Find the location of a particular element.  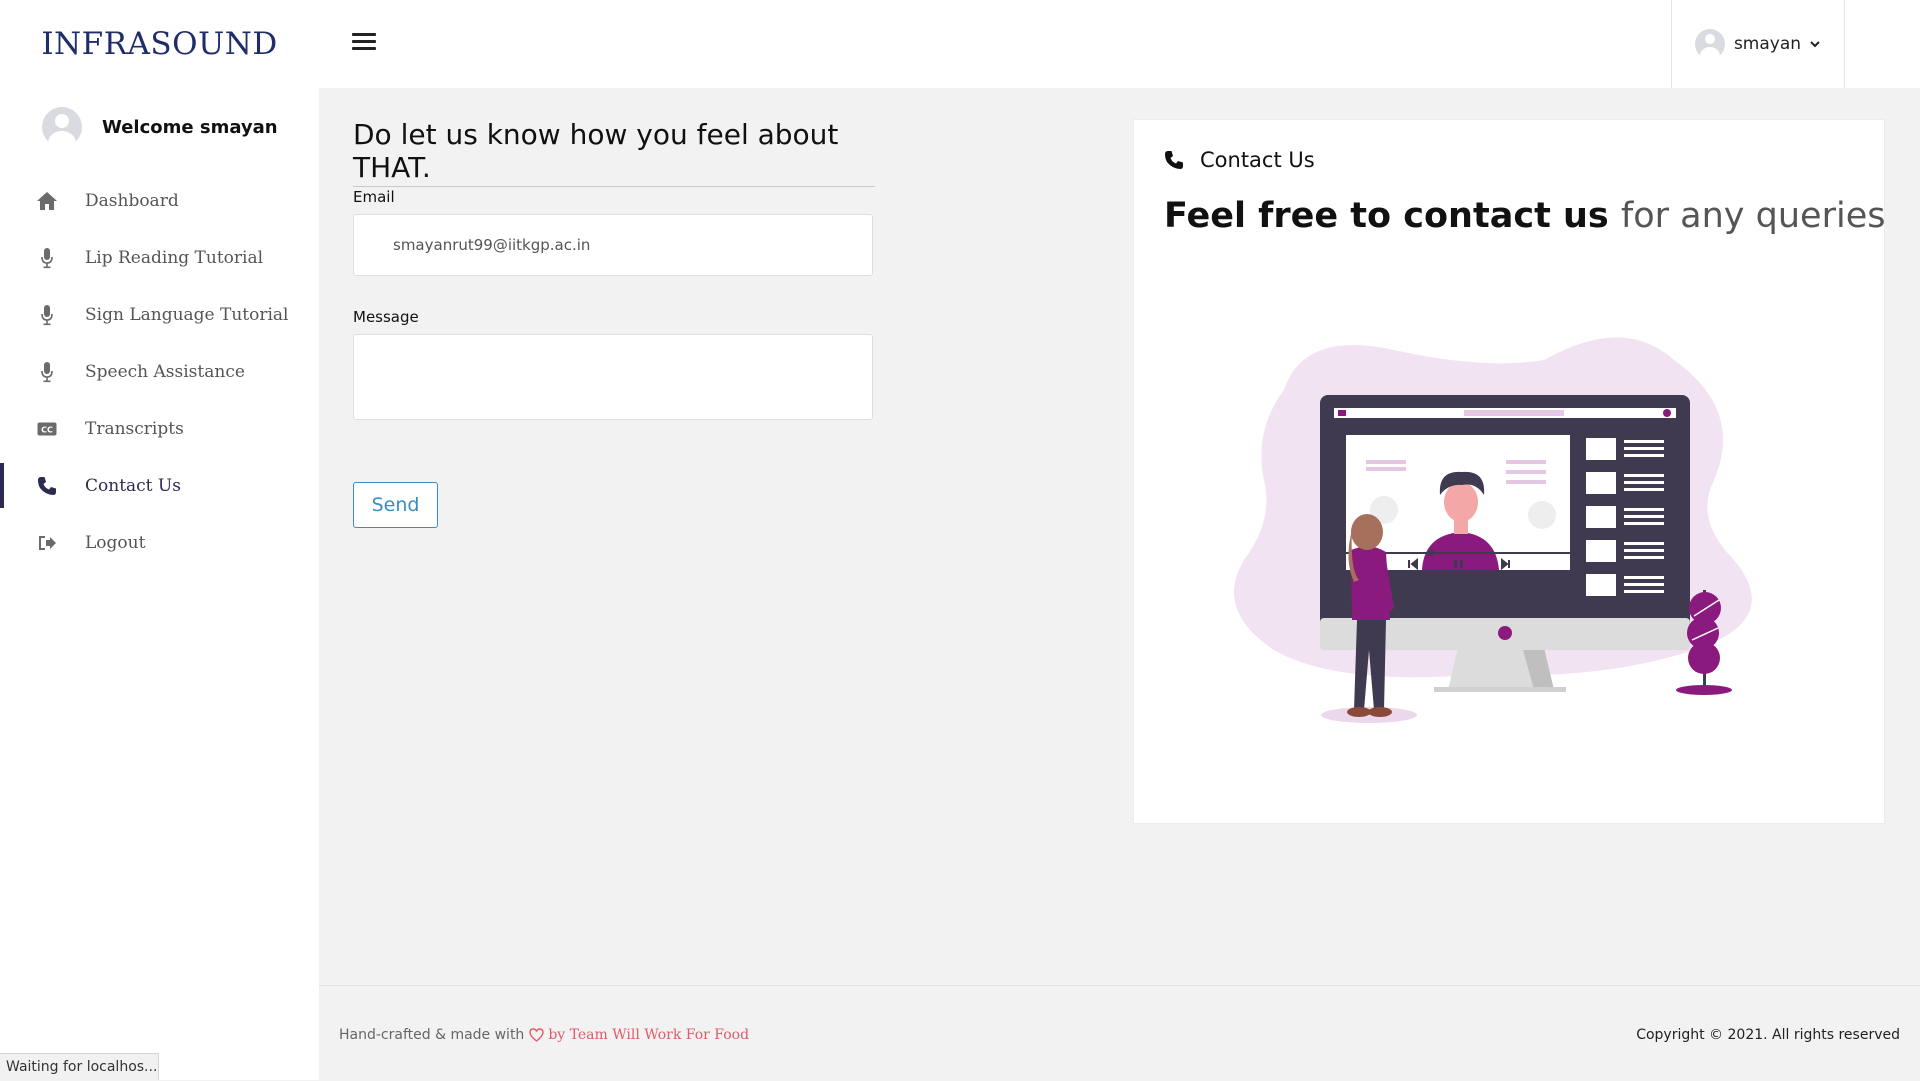

svg-text: CC is located at coordinates (47, 429).